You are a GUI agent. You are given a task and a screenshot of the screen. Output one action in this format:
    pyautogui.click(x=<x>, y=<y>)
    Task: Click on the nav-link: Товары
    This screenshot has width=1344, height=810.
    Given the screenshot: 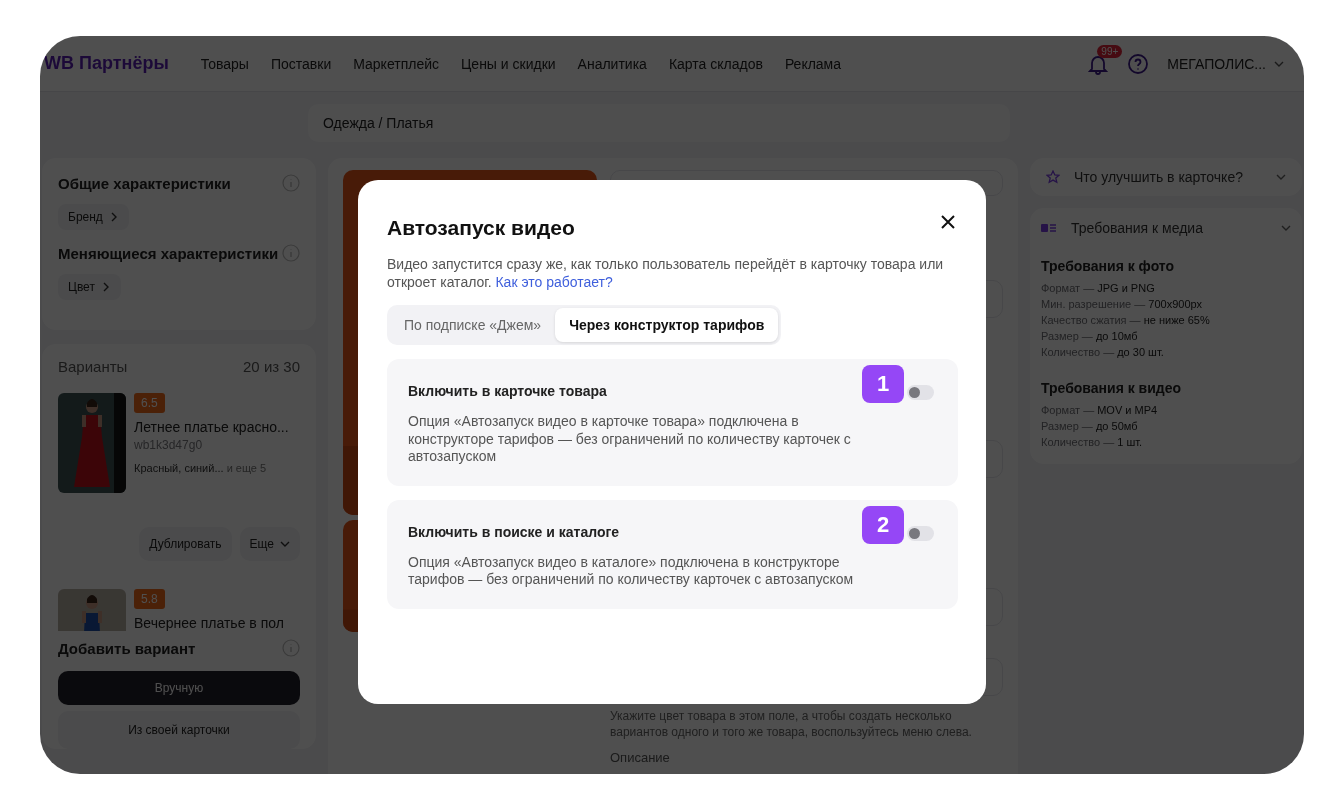 What is the action you would take?
    pyautogui.click(x=224, y=63)
    